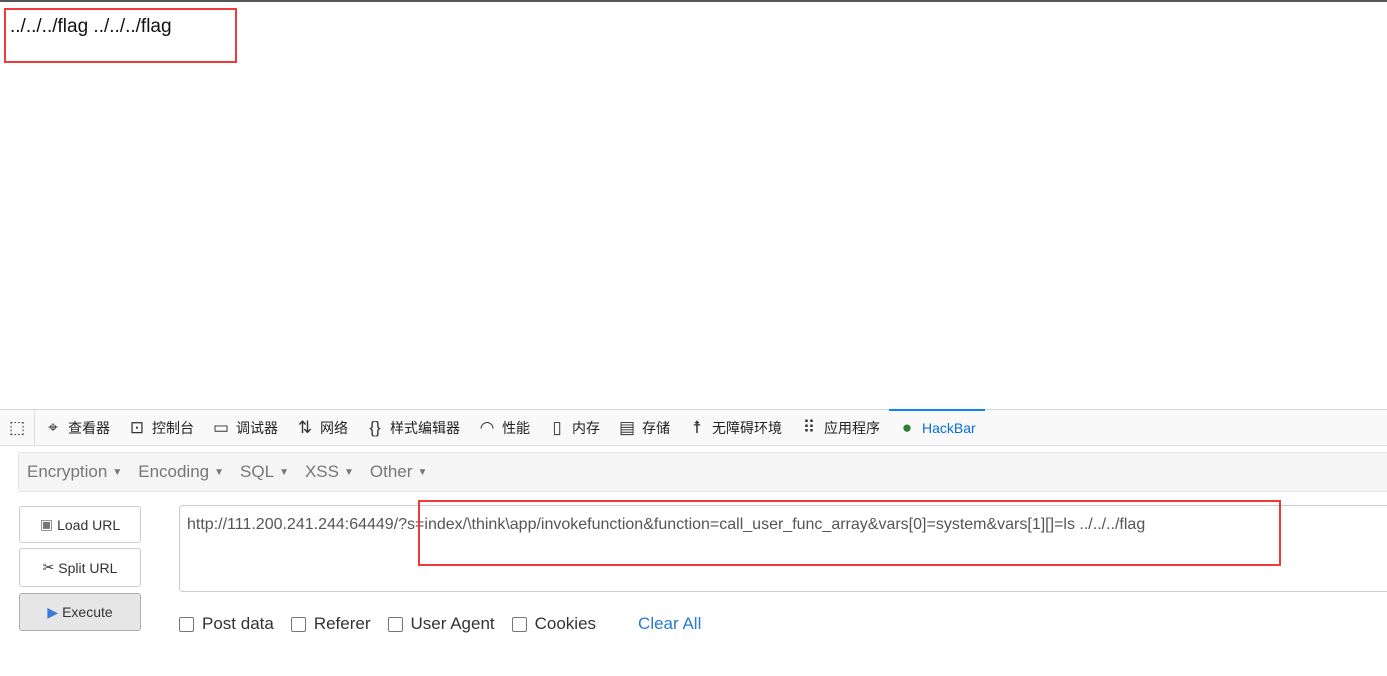 The height and width of the screenshot is (676, 1387). I want to click on load-url-button: ▣ Load URL, so click(80, 524).